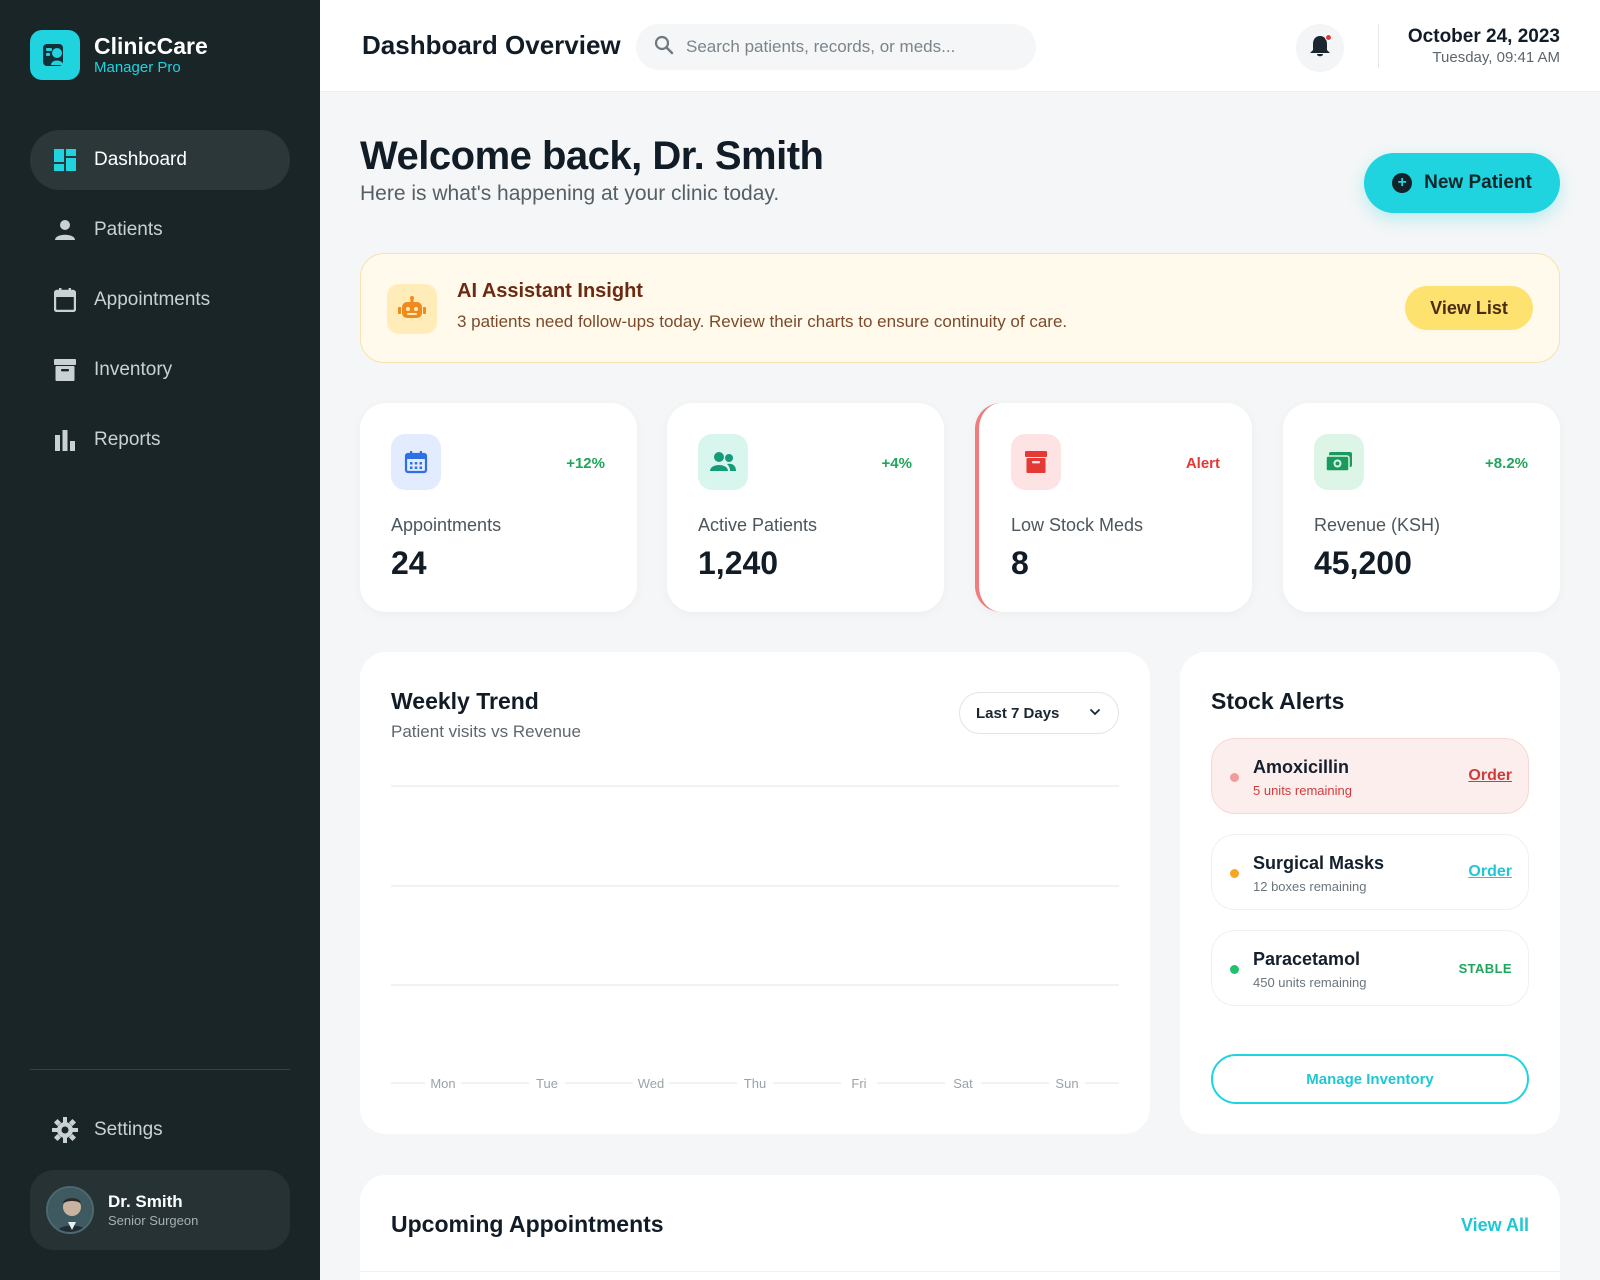 The width and height of the screenshot is (1600, 1280). Describe the element at coordinates (963, 1083) in the screenshot. I see `x-tick-label: Sat` at that location.